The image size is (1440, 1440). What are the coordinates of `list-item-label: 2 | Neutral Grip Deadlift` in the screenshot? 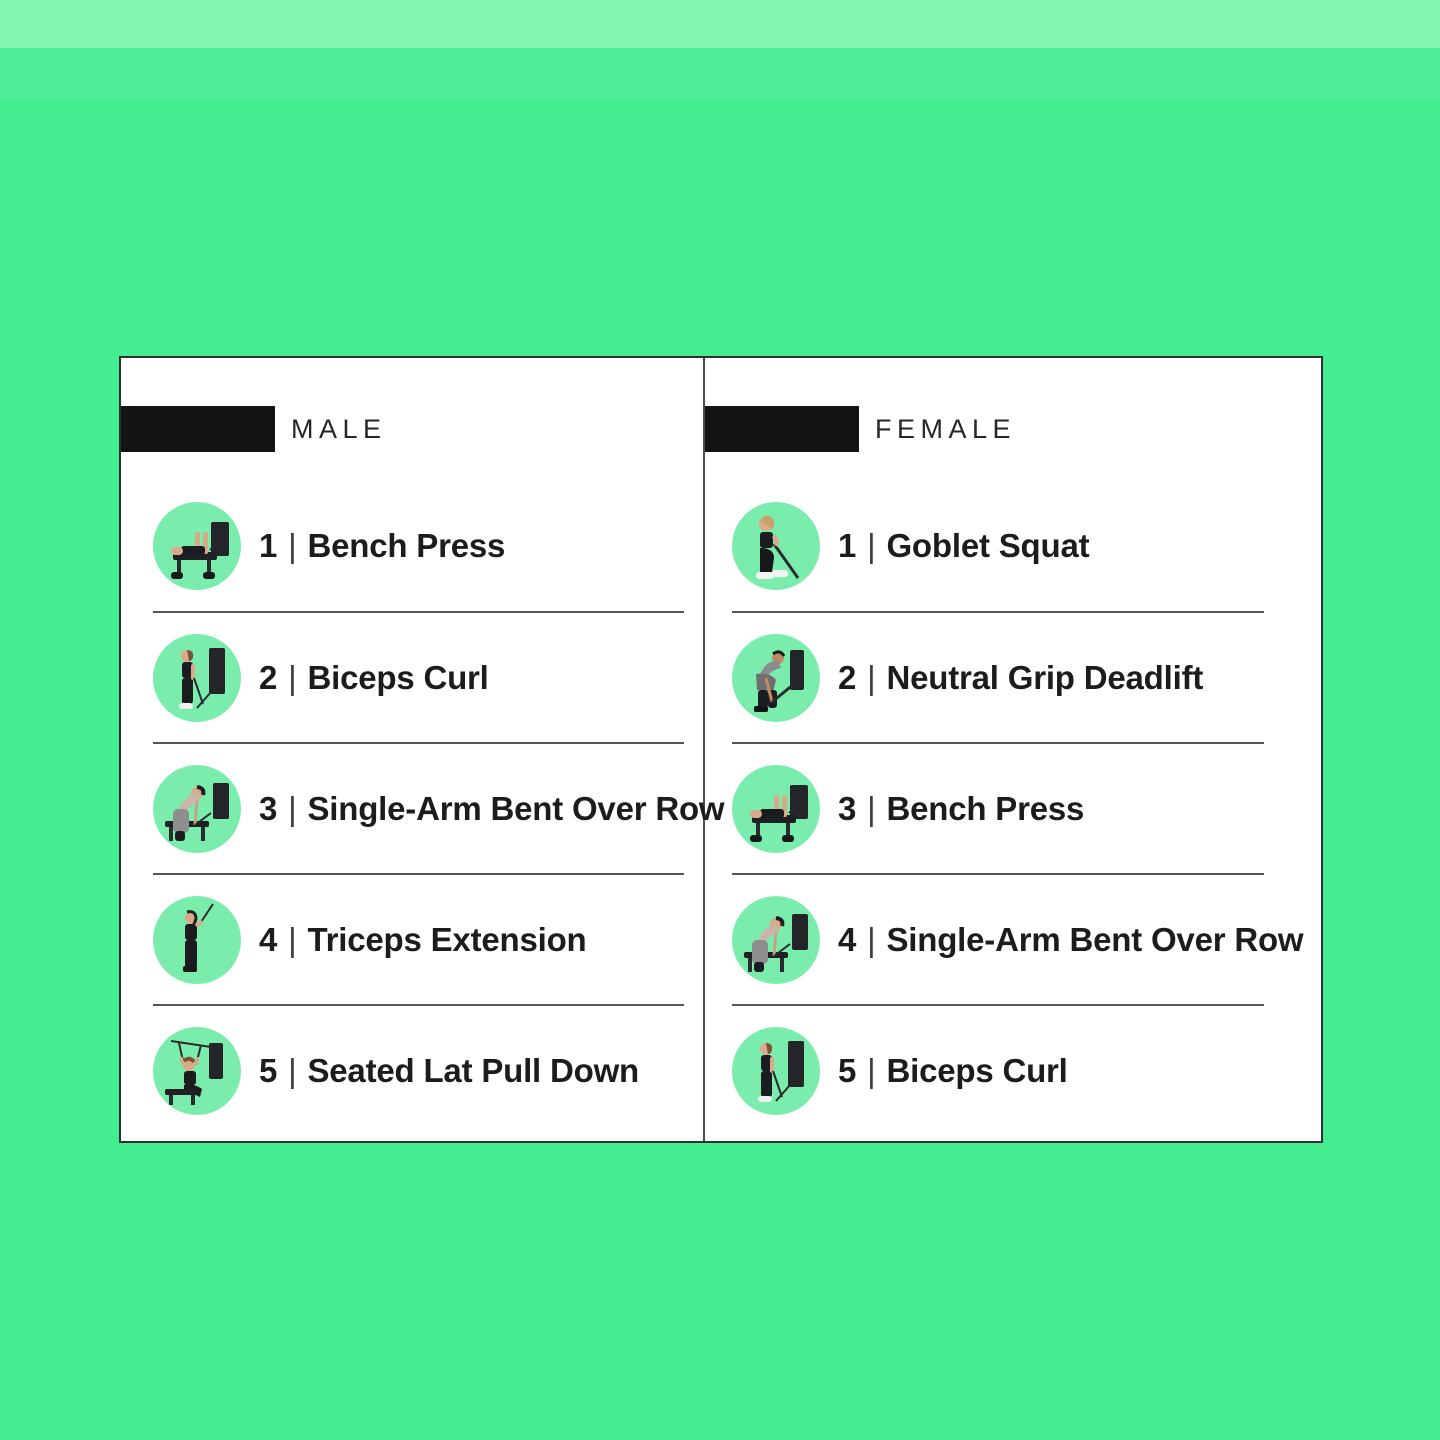 It's located at (1020, 677).